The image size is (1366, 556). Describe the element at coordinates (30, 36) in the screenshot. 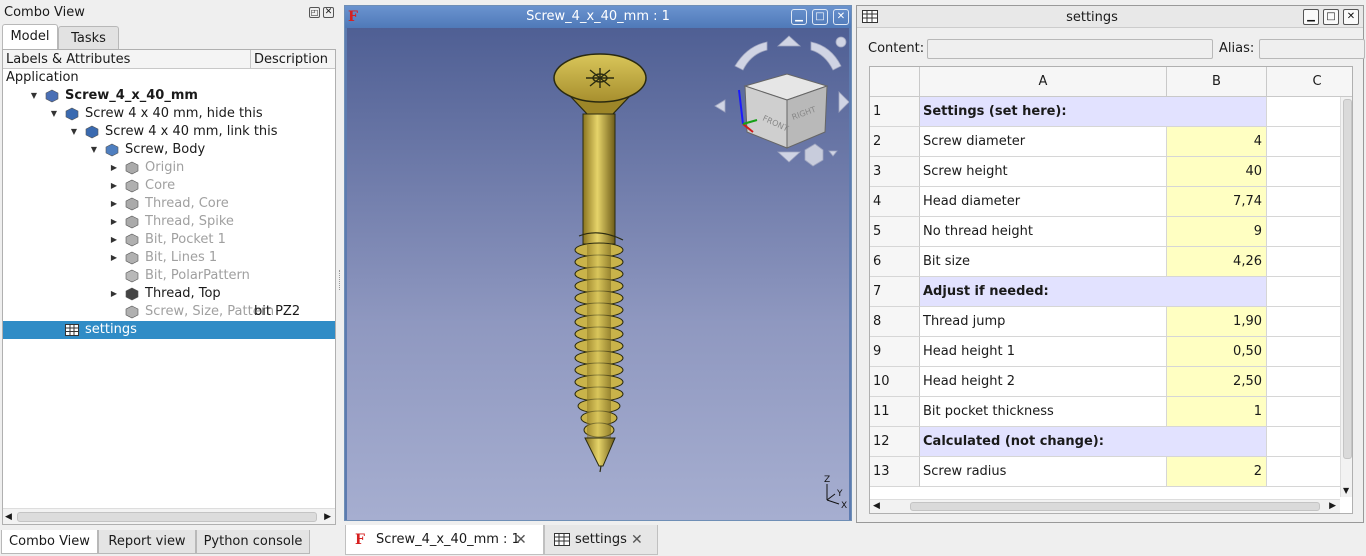

I see `tab-model: Model` at that location.